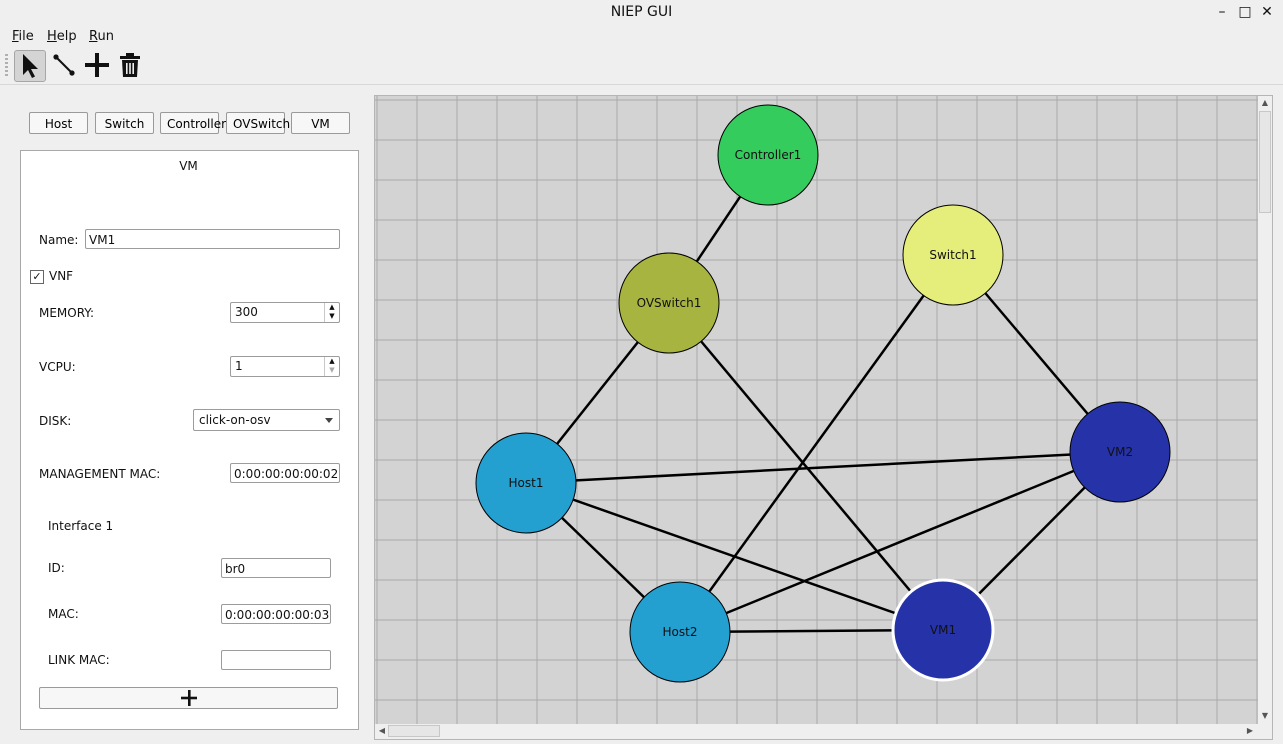 The width and height of the screenshot is (1283, 744). Describe the element at coordinates (320, 123) in the screenshot. I see `vm-type-button: VM` at that location.